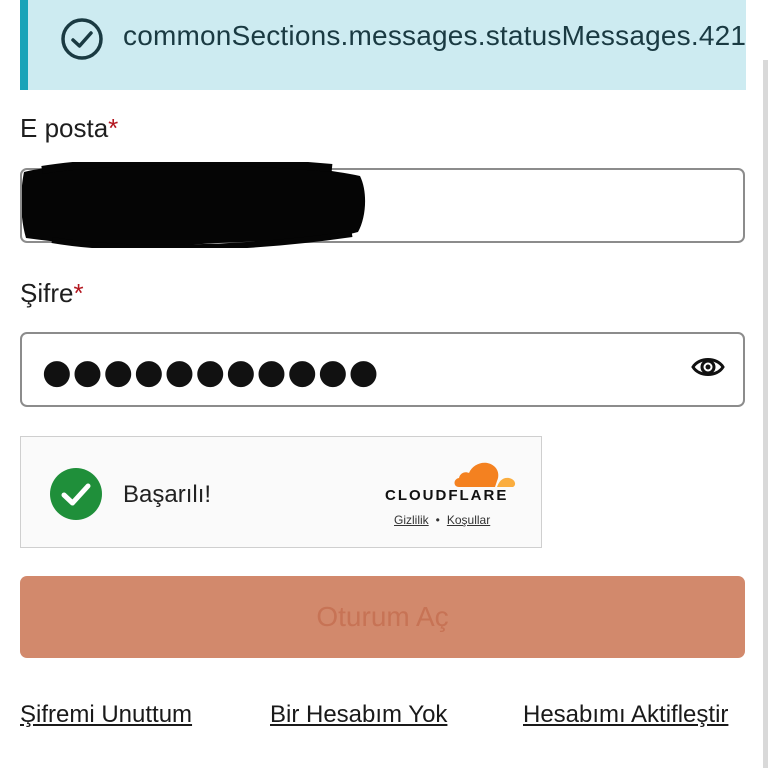  I want to click on success-check-icon, so click(76, 494).